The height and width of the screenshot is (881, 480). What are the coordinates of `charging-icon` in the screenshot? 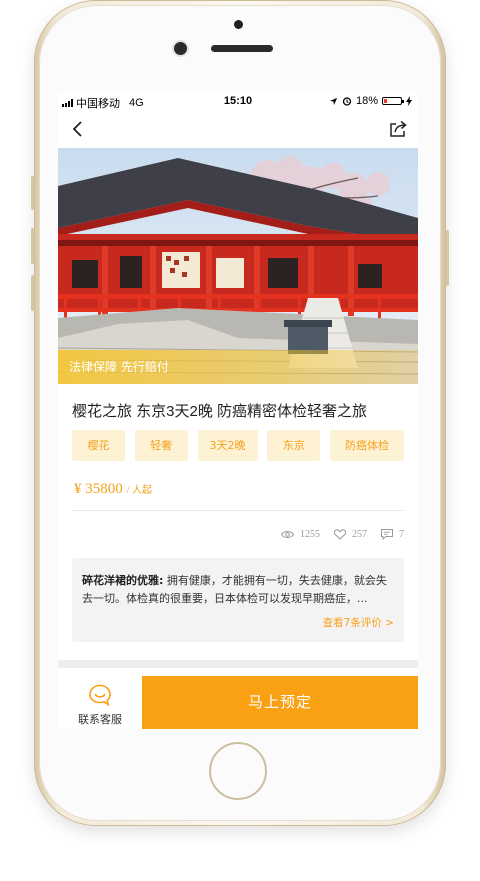 It's located at (409, 101).